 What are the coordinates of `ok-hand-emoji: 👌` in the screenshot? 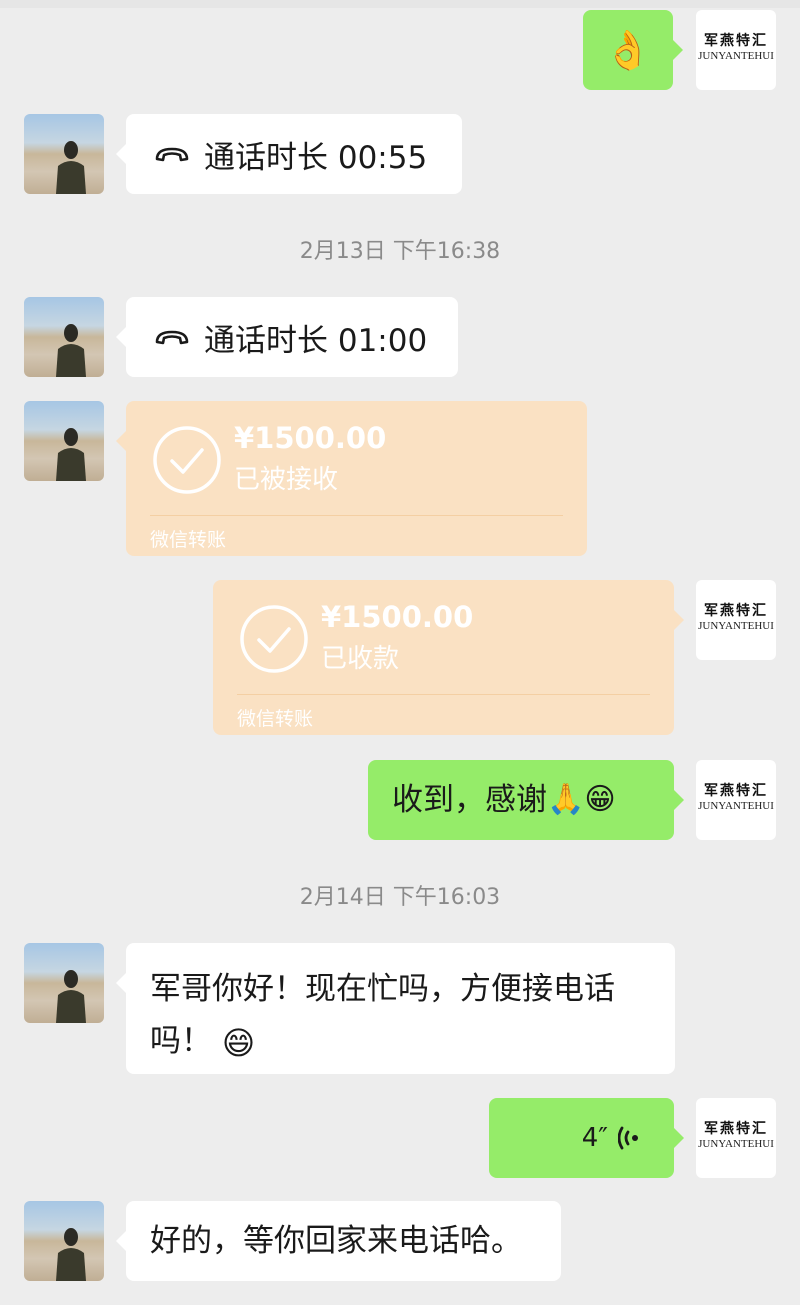 It's located at (628, 50).